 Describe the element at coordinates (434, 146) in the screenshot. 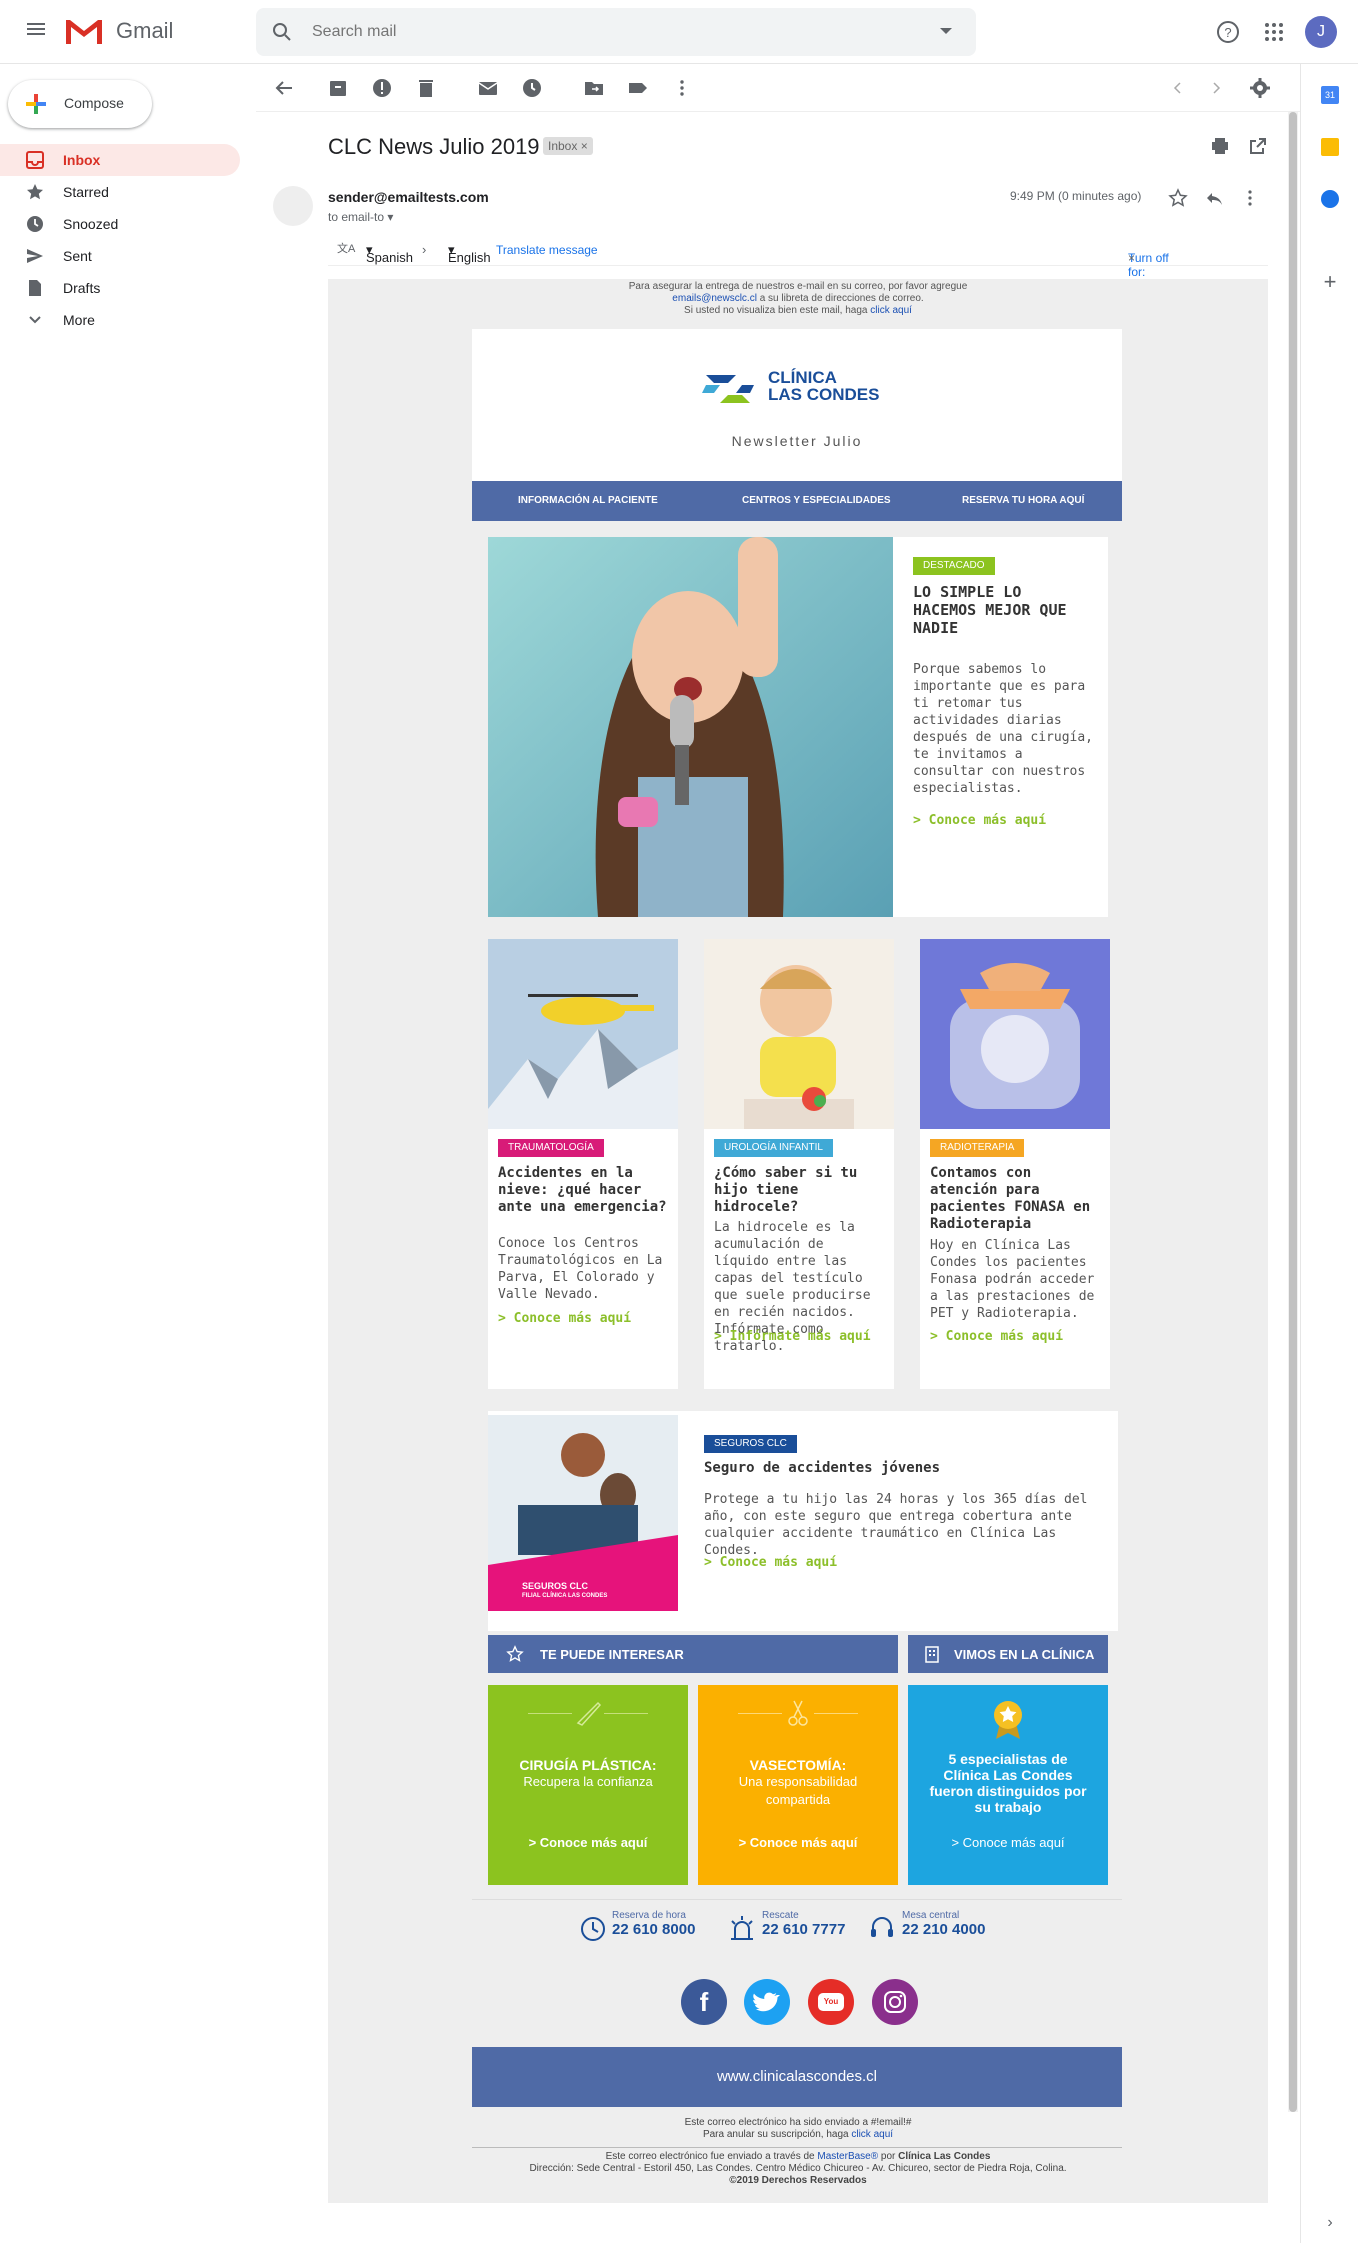

I see `email-subject: CLC News Julio 2019` at that location.